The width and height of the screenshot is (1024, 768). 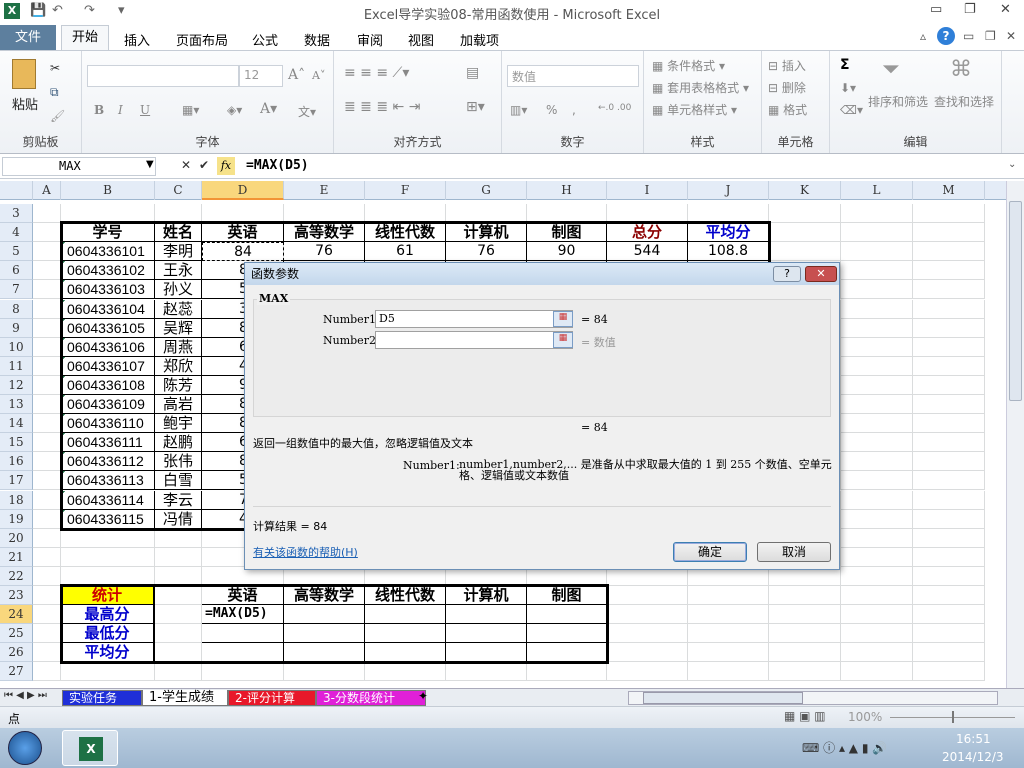 What do you see at coordinates (24, 74) in the screenshot?
I see `paste-icon` at bounding box center [24, 74].